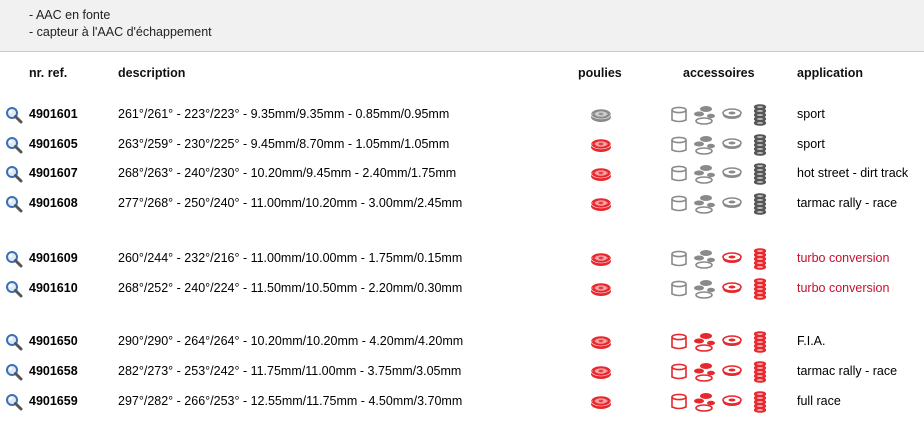  I want to click on note-line: - capteur à l'AAC d'échappement, so click(120, 32).